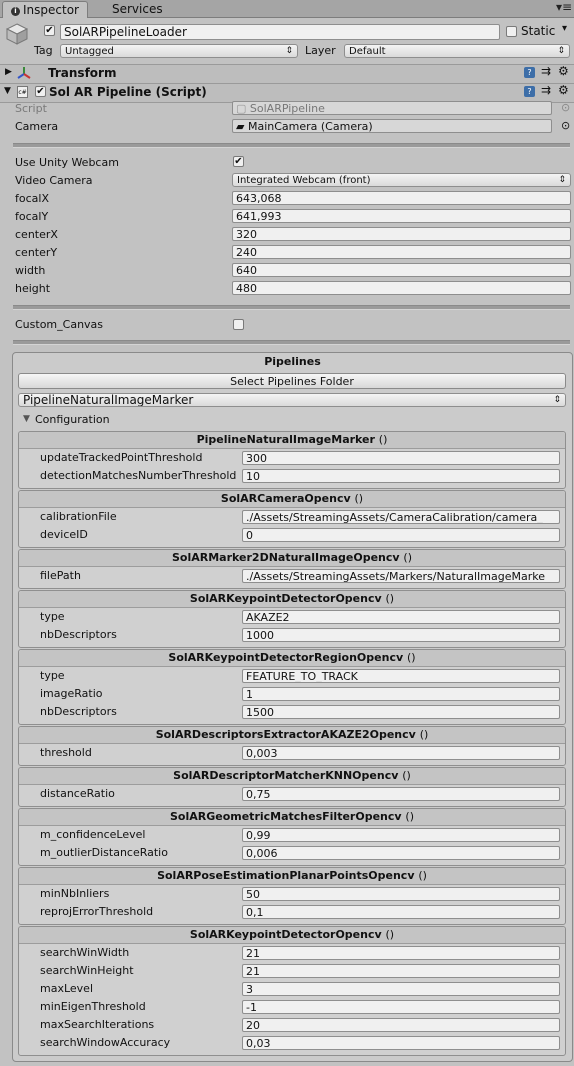 The width and height of the screenshot is (574, 1066). I want to click on module-title: SolARDescriptorMatcherKNNOpencv (), so click(292, 776).